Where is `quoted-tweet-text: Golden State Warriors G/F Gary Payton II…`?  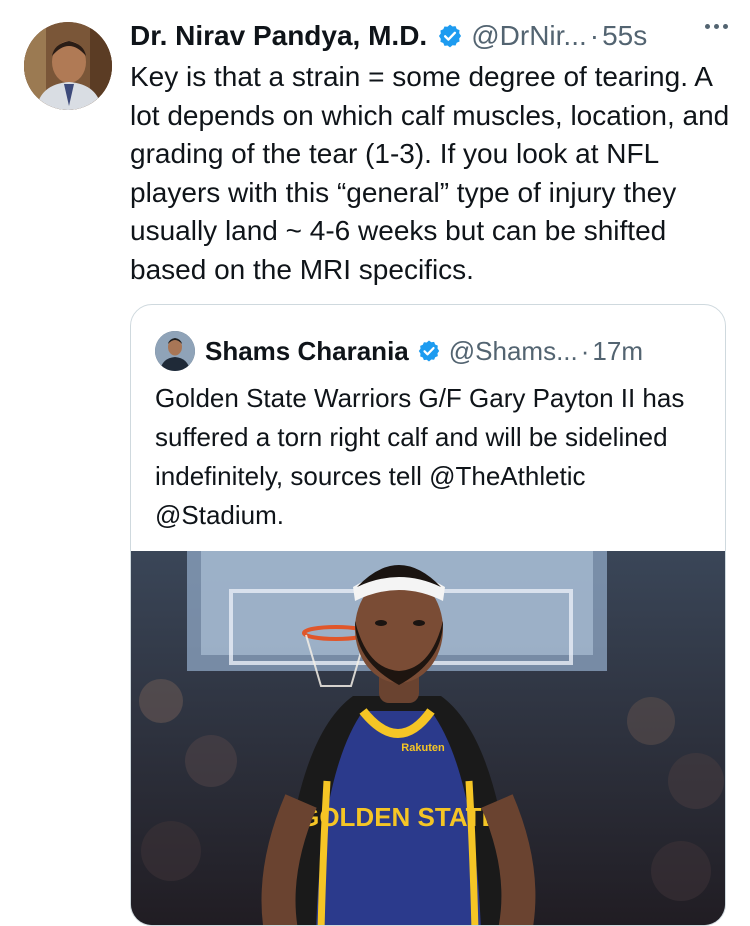 quoted-tweet-text: Golden State Warriors G/F Gary Payton II… is located at coordinates (420, 456).